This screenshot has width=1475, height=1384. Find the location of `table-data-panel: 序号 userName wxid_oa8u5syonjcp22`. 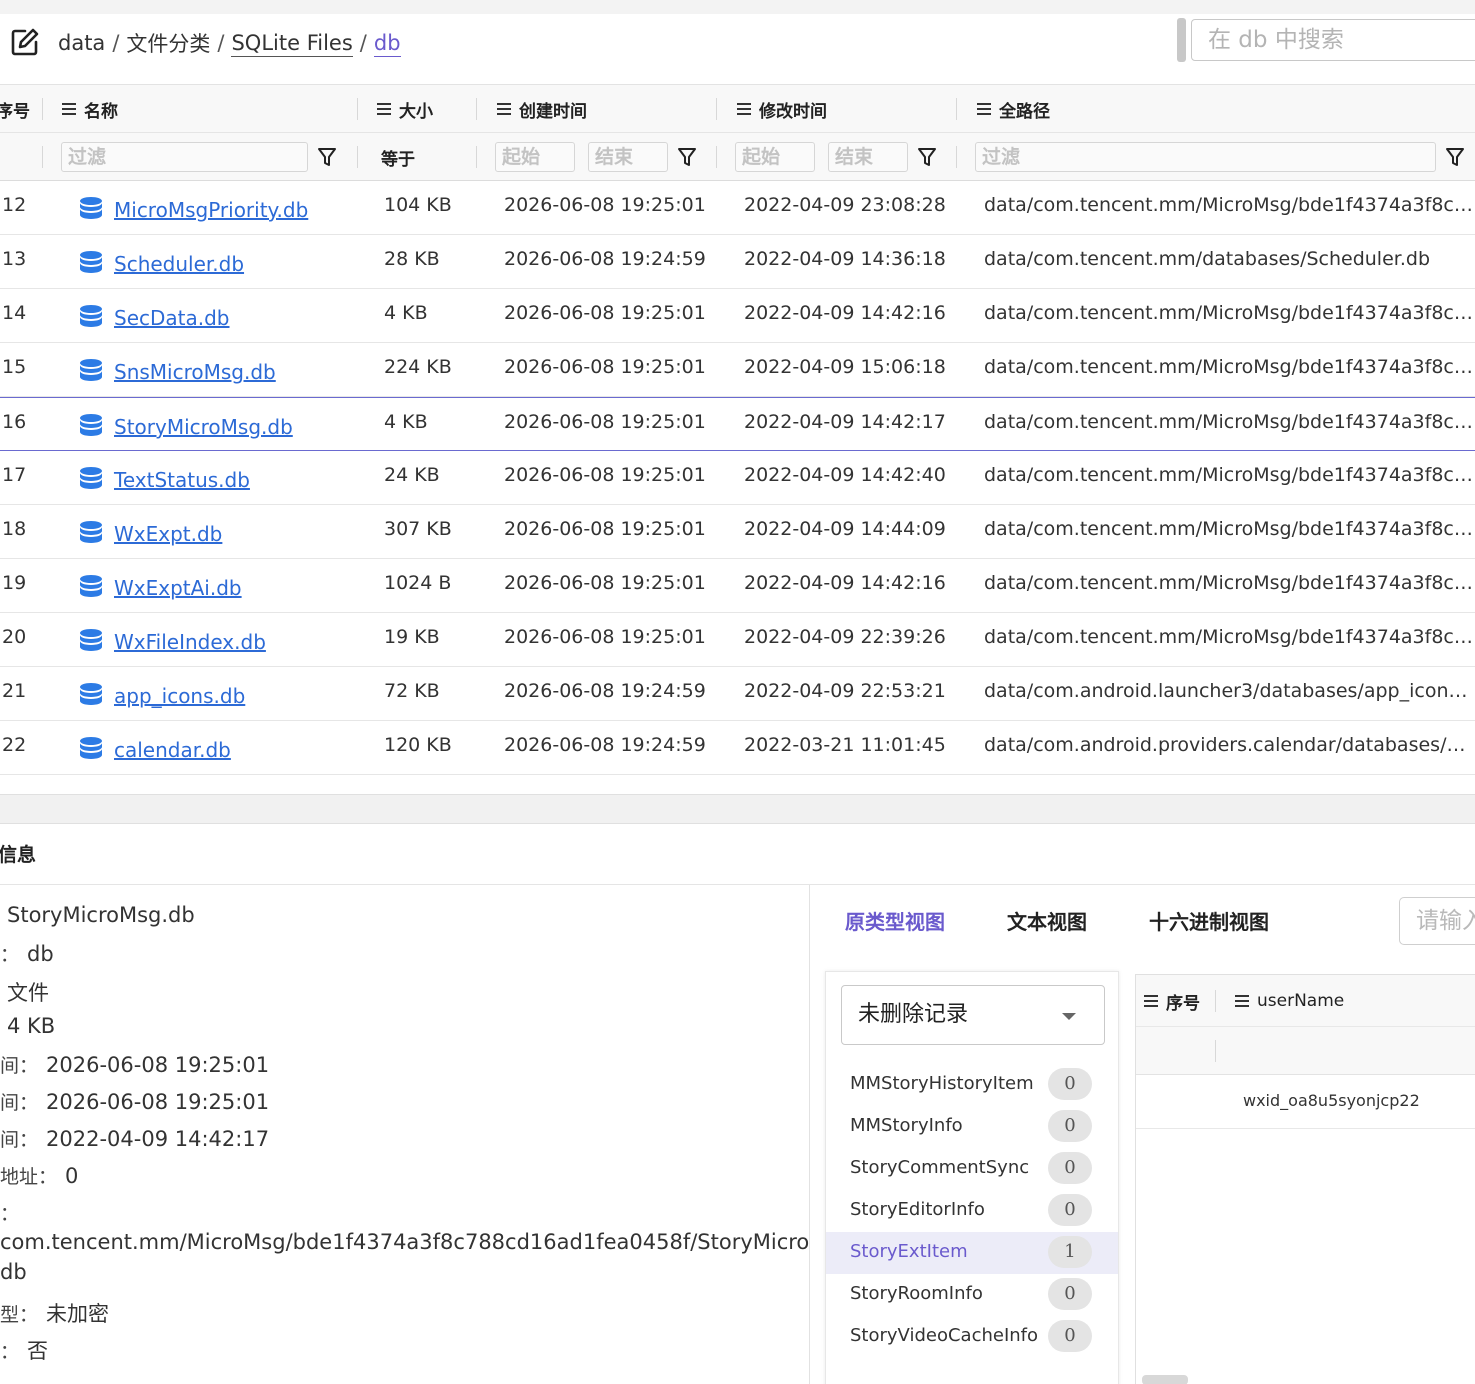

table-data-panel: 序号 userName wxid_oa8u5syonjcp22 is located at coordinates (1305, 1179).